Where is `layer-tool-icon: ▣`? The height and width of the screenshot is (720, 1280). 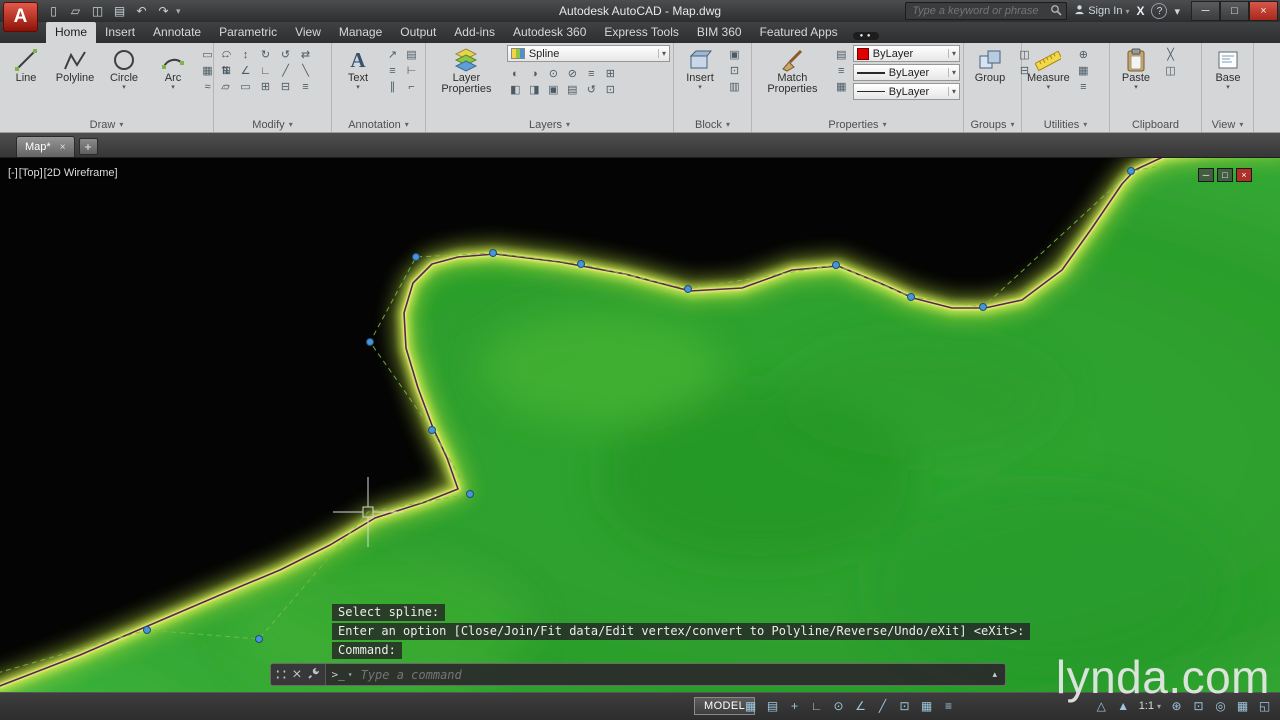
layer-tool-icon: ▣ is located at coordinates (553, 89).